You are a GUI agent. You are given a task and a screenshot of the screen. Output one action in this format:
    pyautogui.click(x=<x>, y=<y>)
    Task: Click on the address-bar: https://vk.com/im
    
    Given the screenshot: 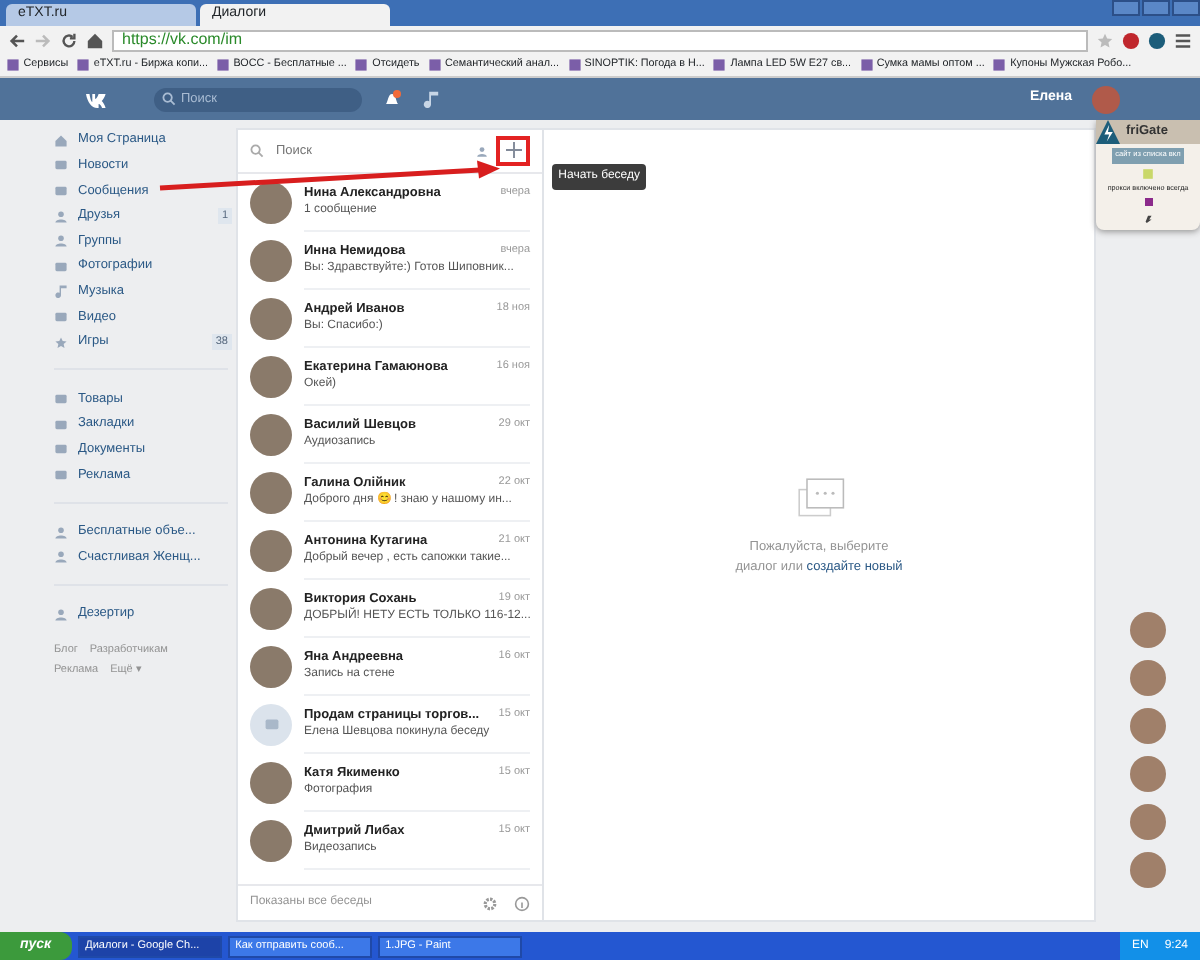 What is the action you would take?
    pyautogui.click(x=600, y=40)
    